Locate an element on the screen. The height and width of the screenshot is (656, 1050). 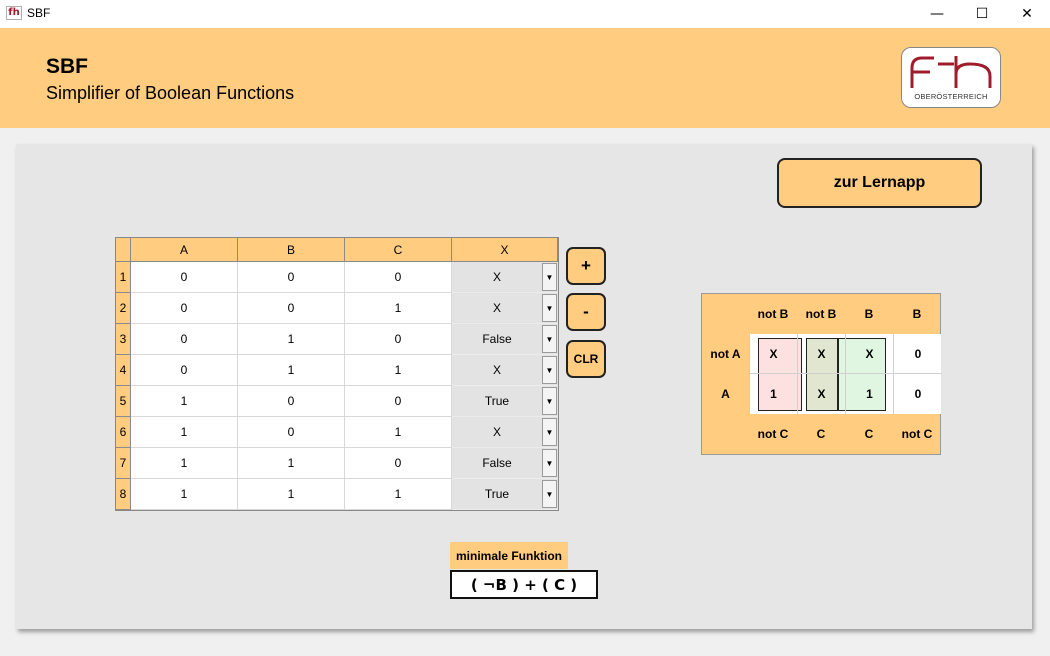
maximize-button: ☐ is located at coordinates (982, 14).